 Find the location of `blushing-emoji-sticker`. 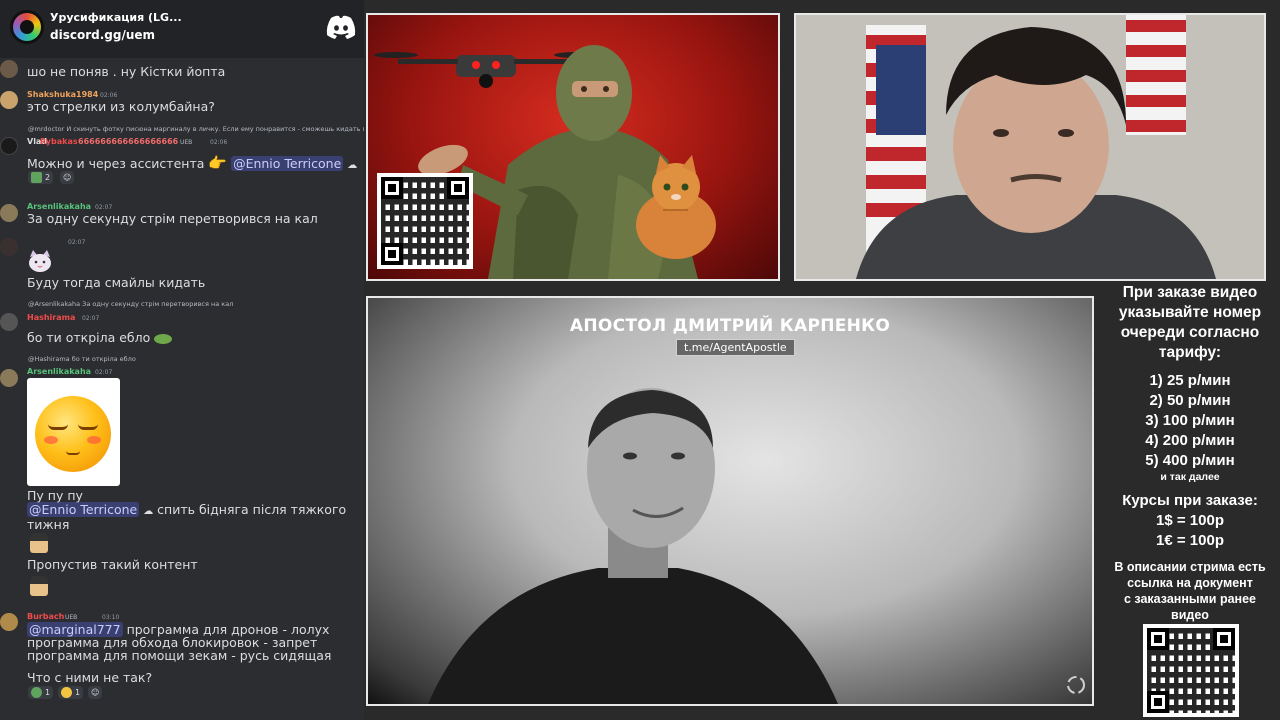

blushing-emoji-sticker is located at coordinates (73, 432).